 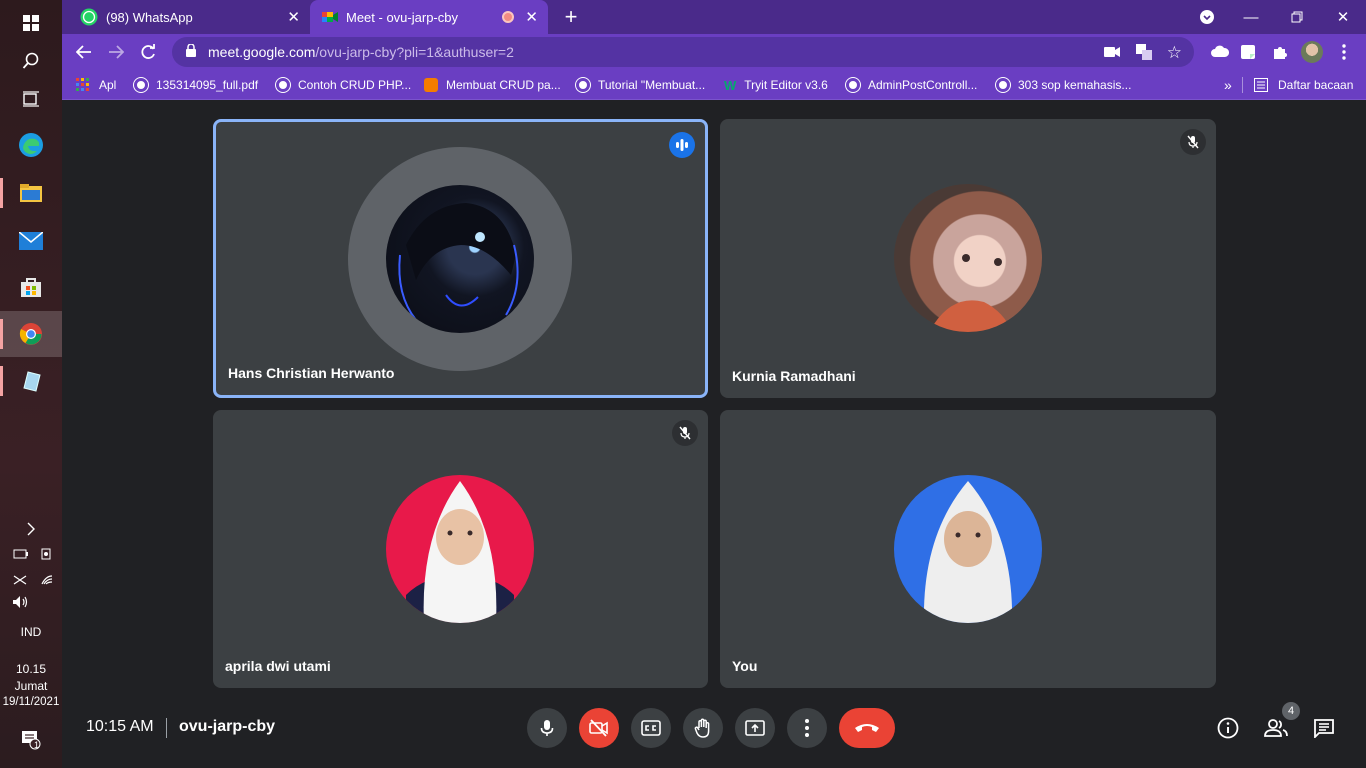 What do you see at coordinates (227, 726) in the screenshot?
I see `meeting-code: ovu-jarp-cby` at bounding box center [227, 726].